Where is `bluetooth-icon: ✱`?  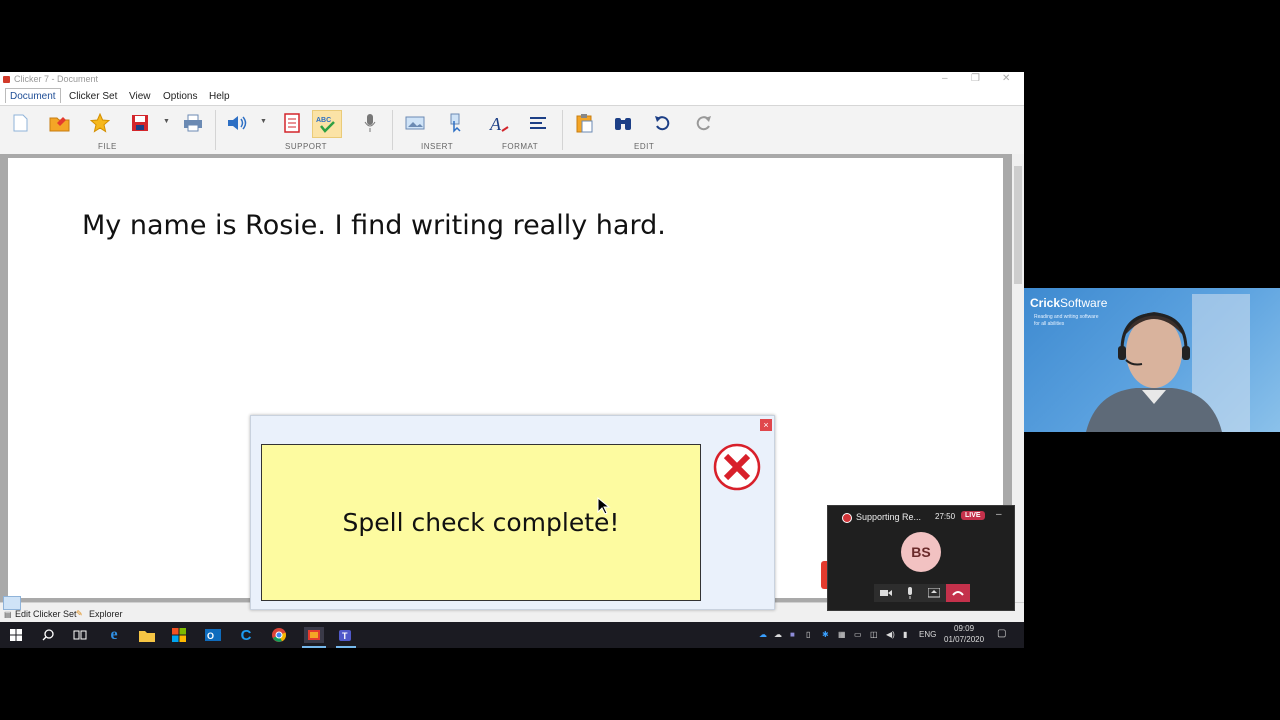 bluetooth-icon: ✱ is located at coordinates (825, 634).